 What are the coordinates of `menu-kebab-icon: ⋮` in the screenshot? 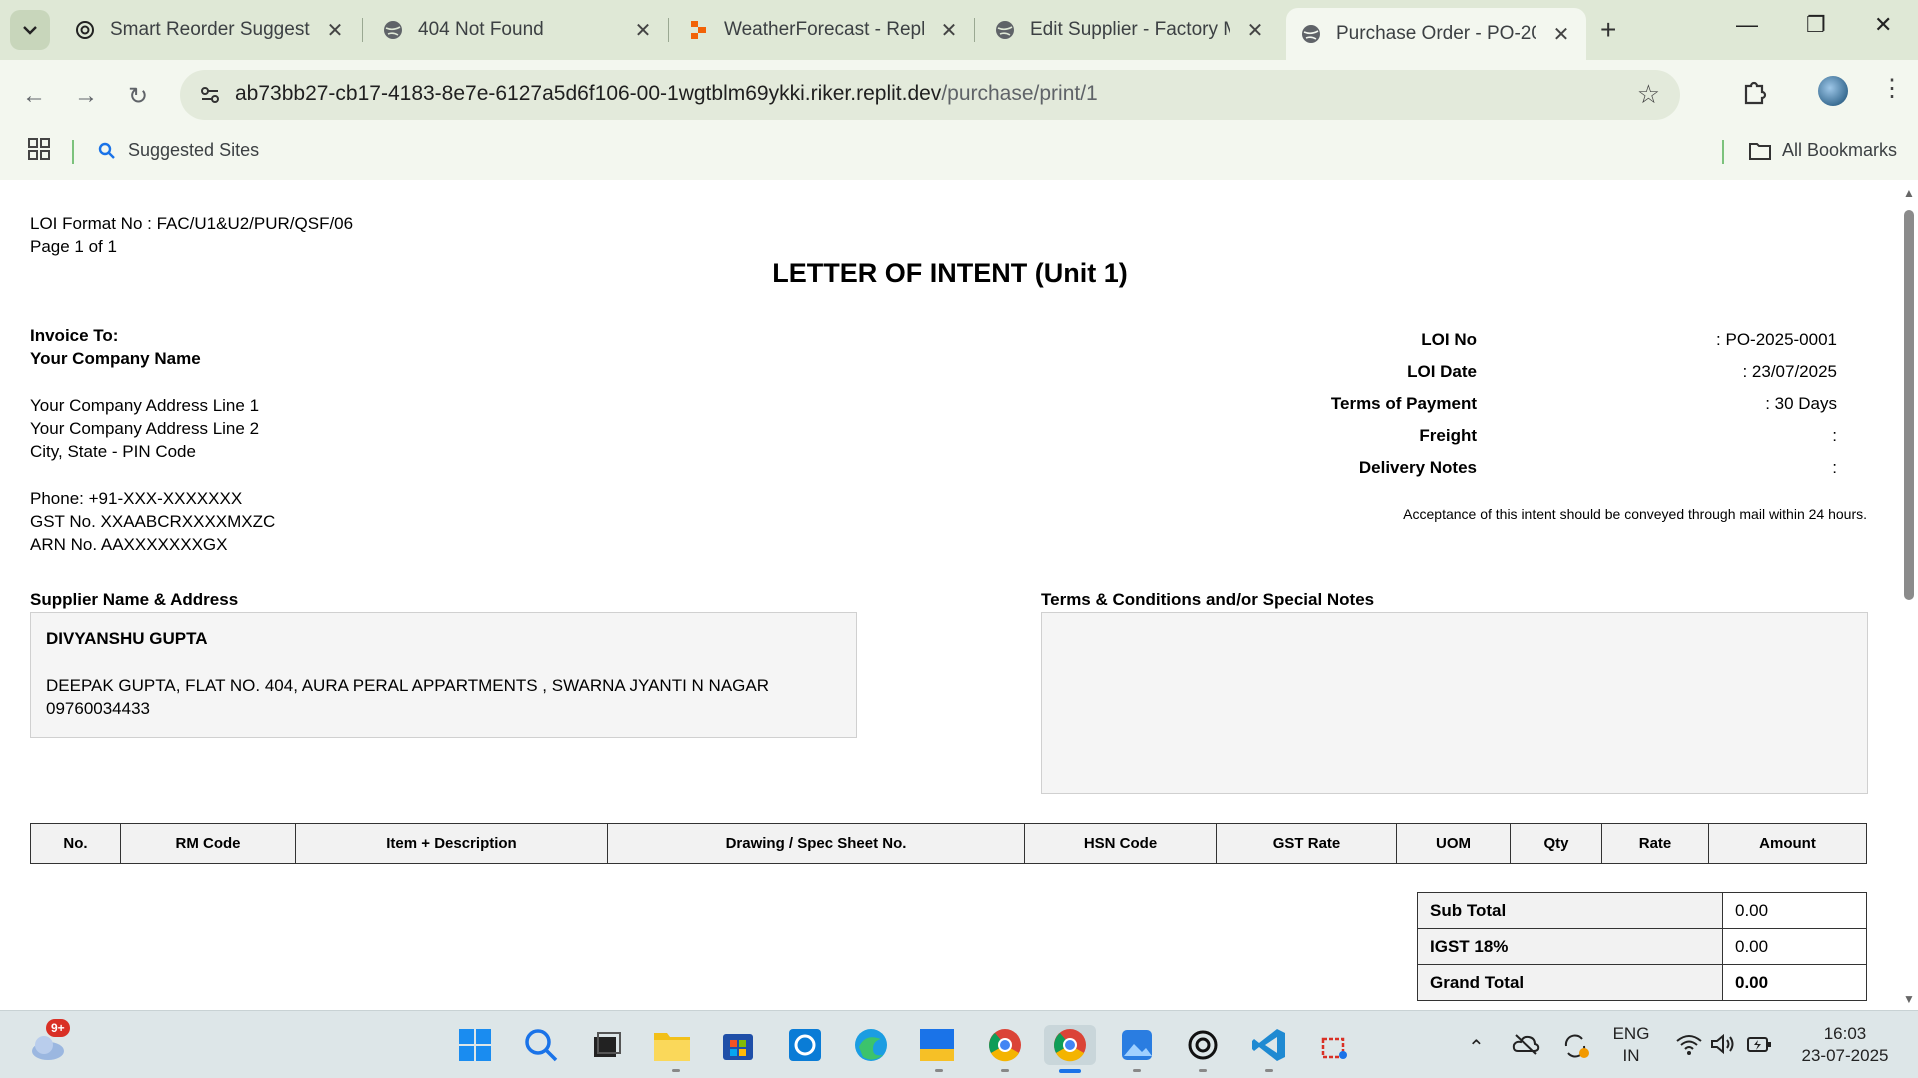 It's located at (1892, 88).